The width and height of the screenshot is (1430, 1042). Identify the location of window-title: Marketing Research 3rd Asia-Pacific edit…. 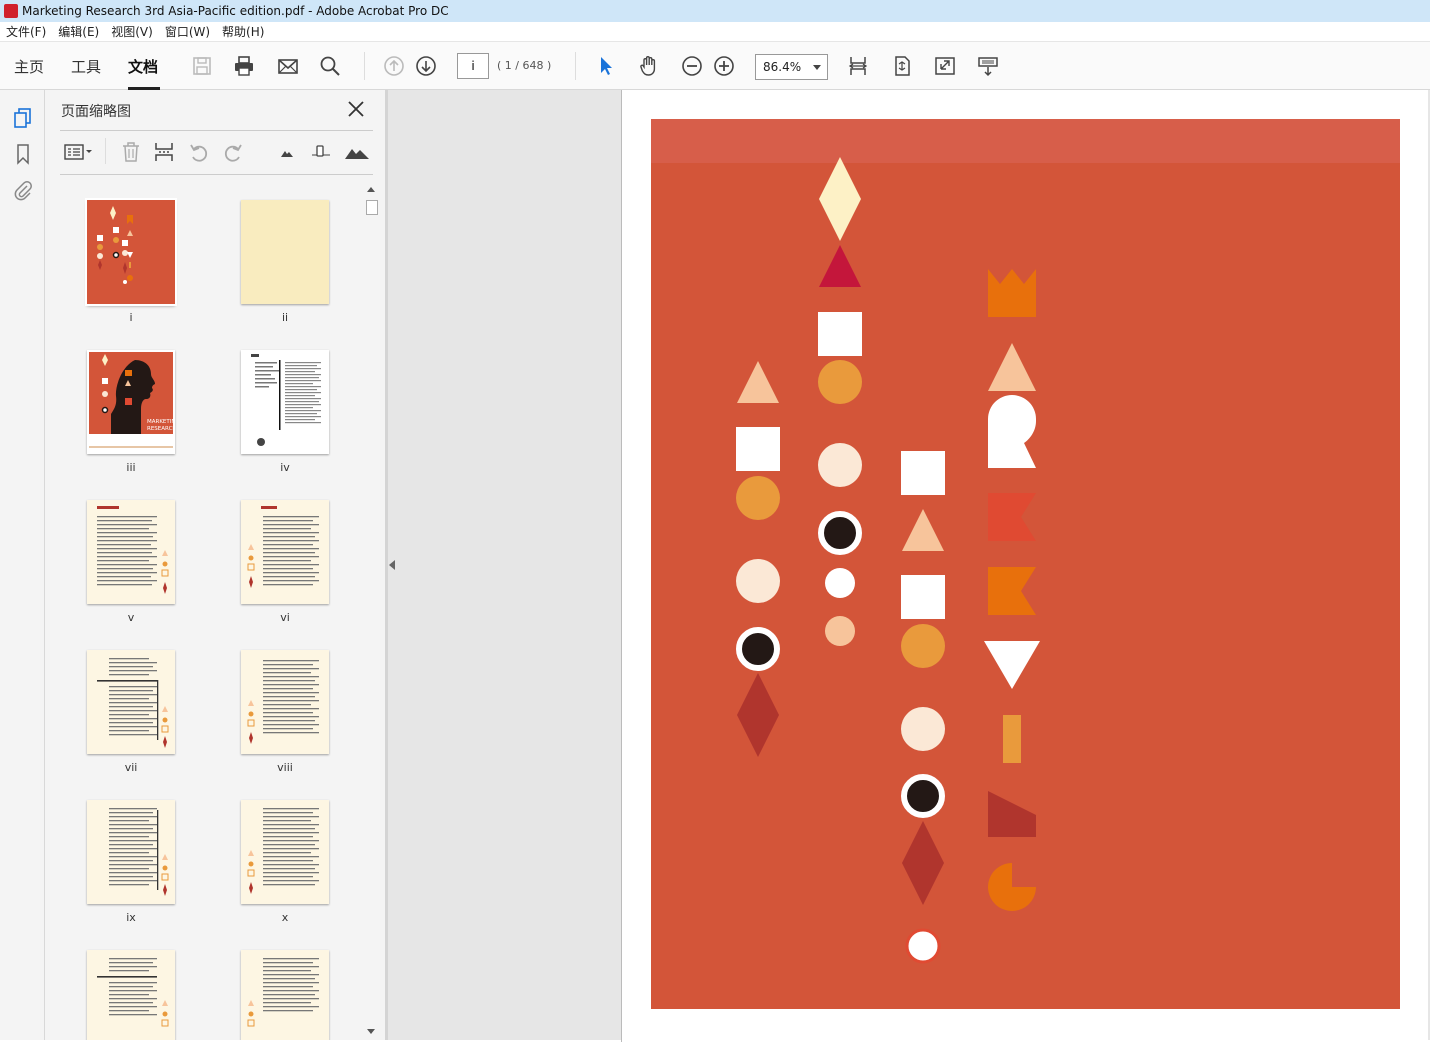
(235, 11).